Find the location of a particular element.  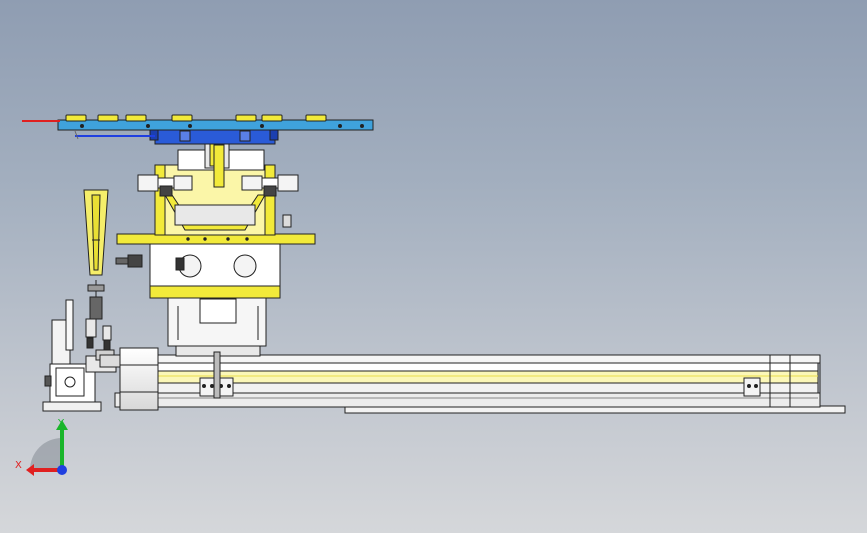

sensor-stack is located at coordinates (98, 315).